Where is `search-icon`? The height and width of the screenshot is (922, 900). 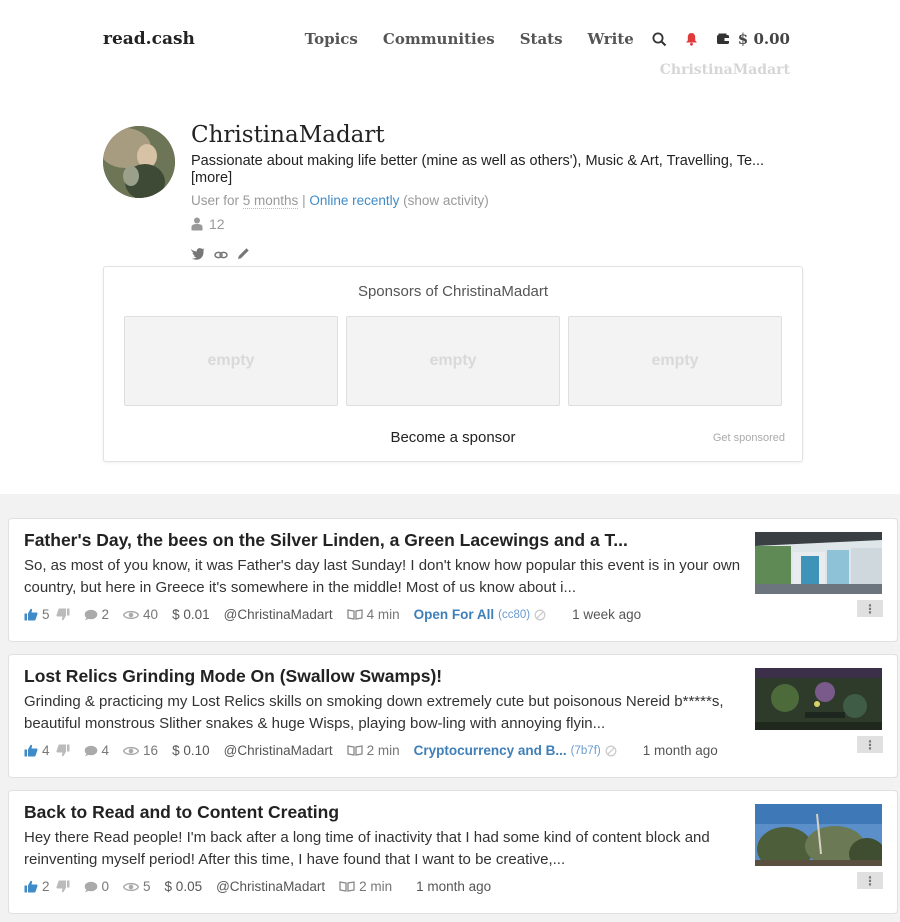 search-icon is located at coordinates (659, 39).